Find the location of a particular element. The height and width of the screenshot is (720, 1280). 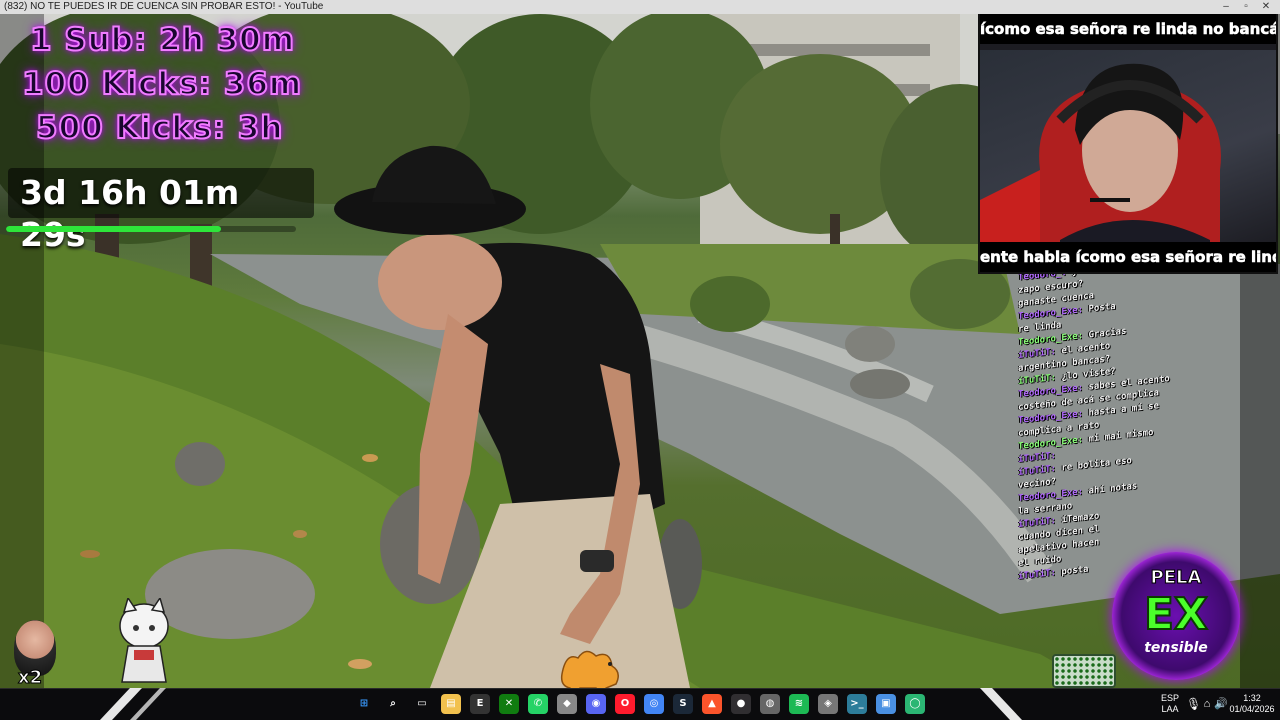

discord-icon: ◉ is located at coordinates (596, 704).